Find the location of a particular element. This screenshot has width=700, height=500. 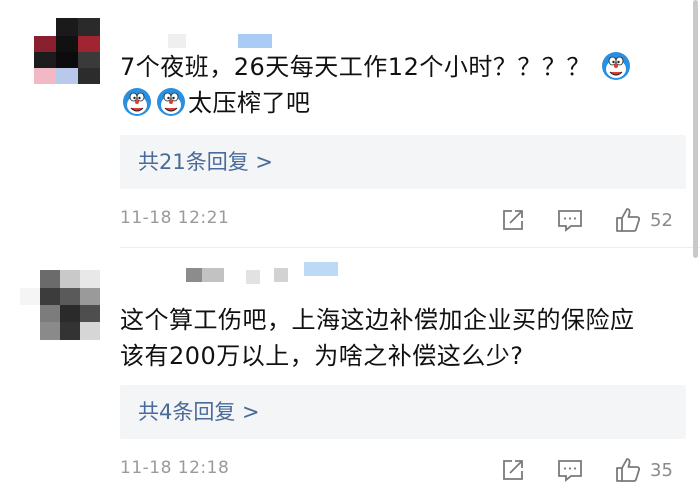

comment-text-line: 7个夜班，26天每天工作12个小时？？？？ is located at coordinates (355, 67).